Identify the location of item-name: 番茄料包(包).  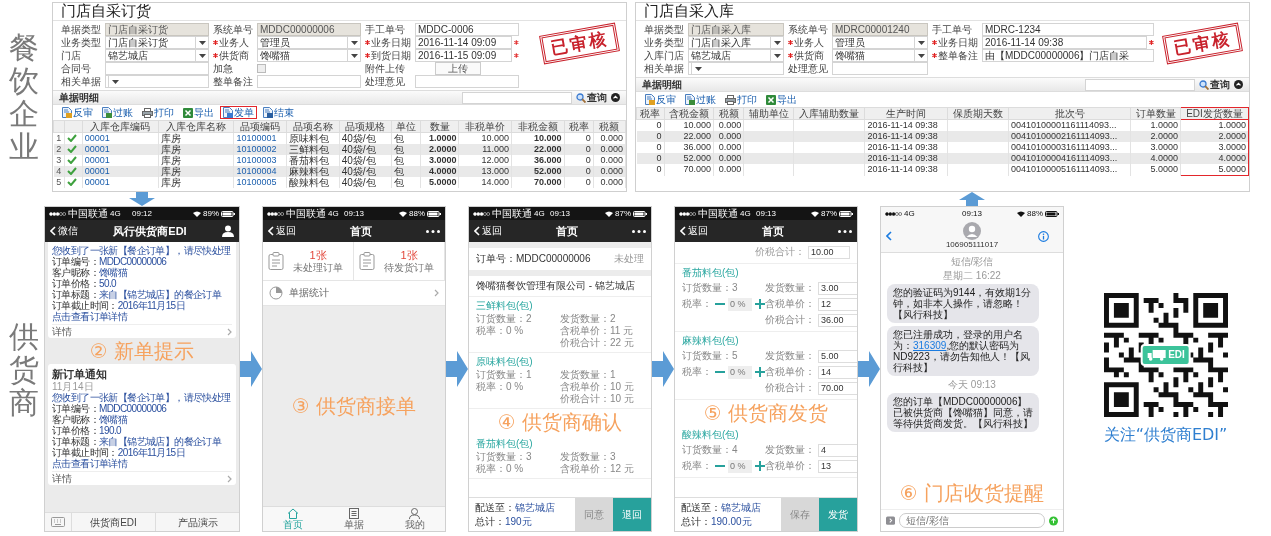
(711, 273).